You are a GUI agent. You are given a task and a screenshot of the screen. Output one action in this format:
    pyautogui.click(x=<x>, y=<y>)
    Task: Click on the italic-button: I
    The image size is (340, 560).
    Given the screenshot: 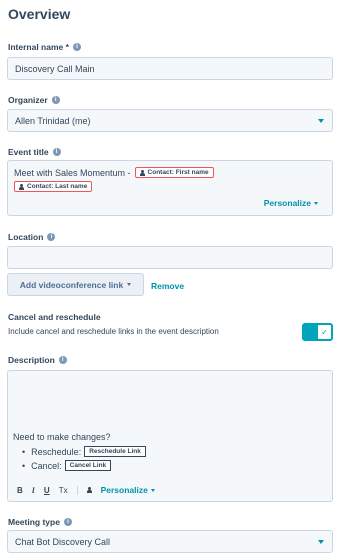 What is the action you would take?
    pyautogui.click(x=33, y=490)
    